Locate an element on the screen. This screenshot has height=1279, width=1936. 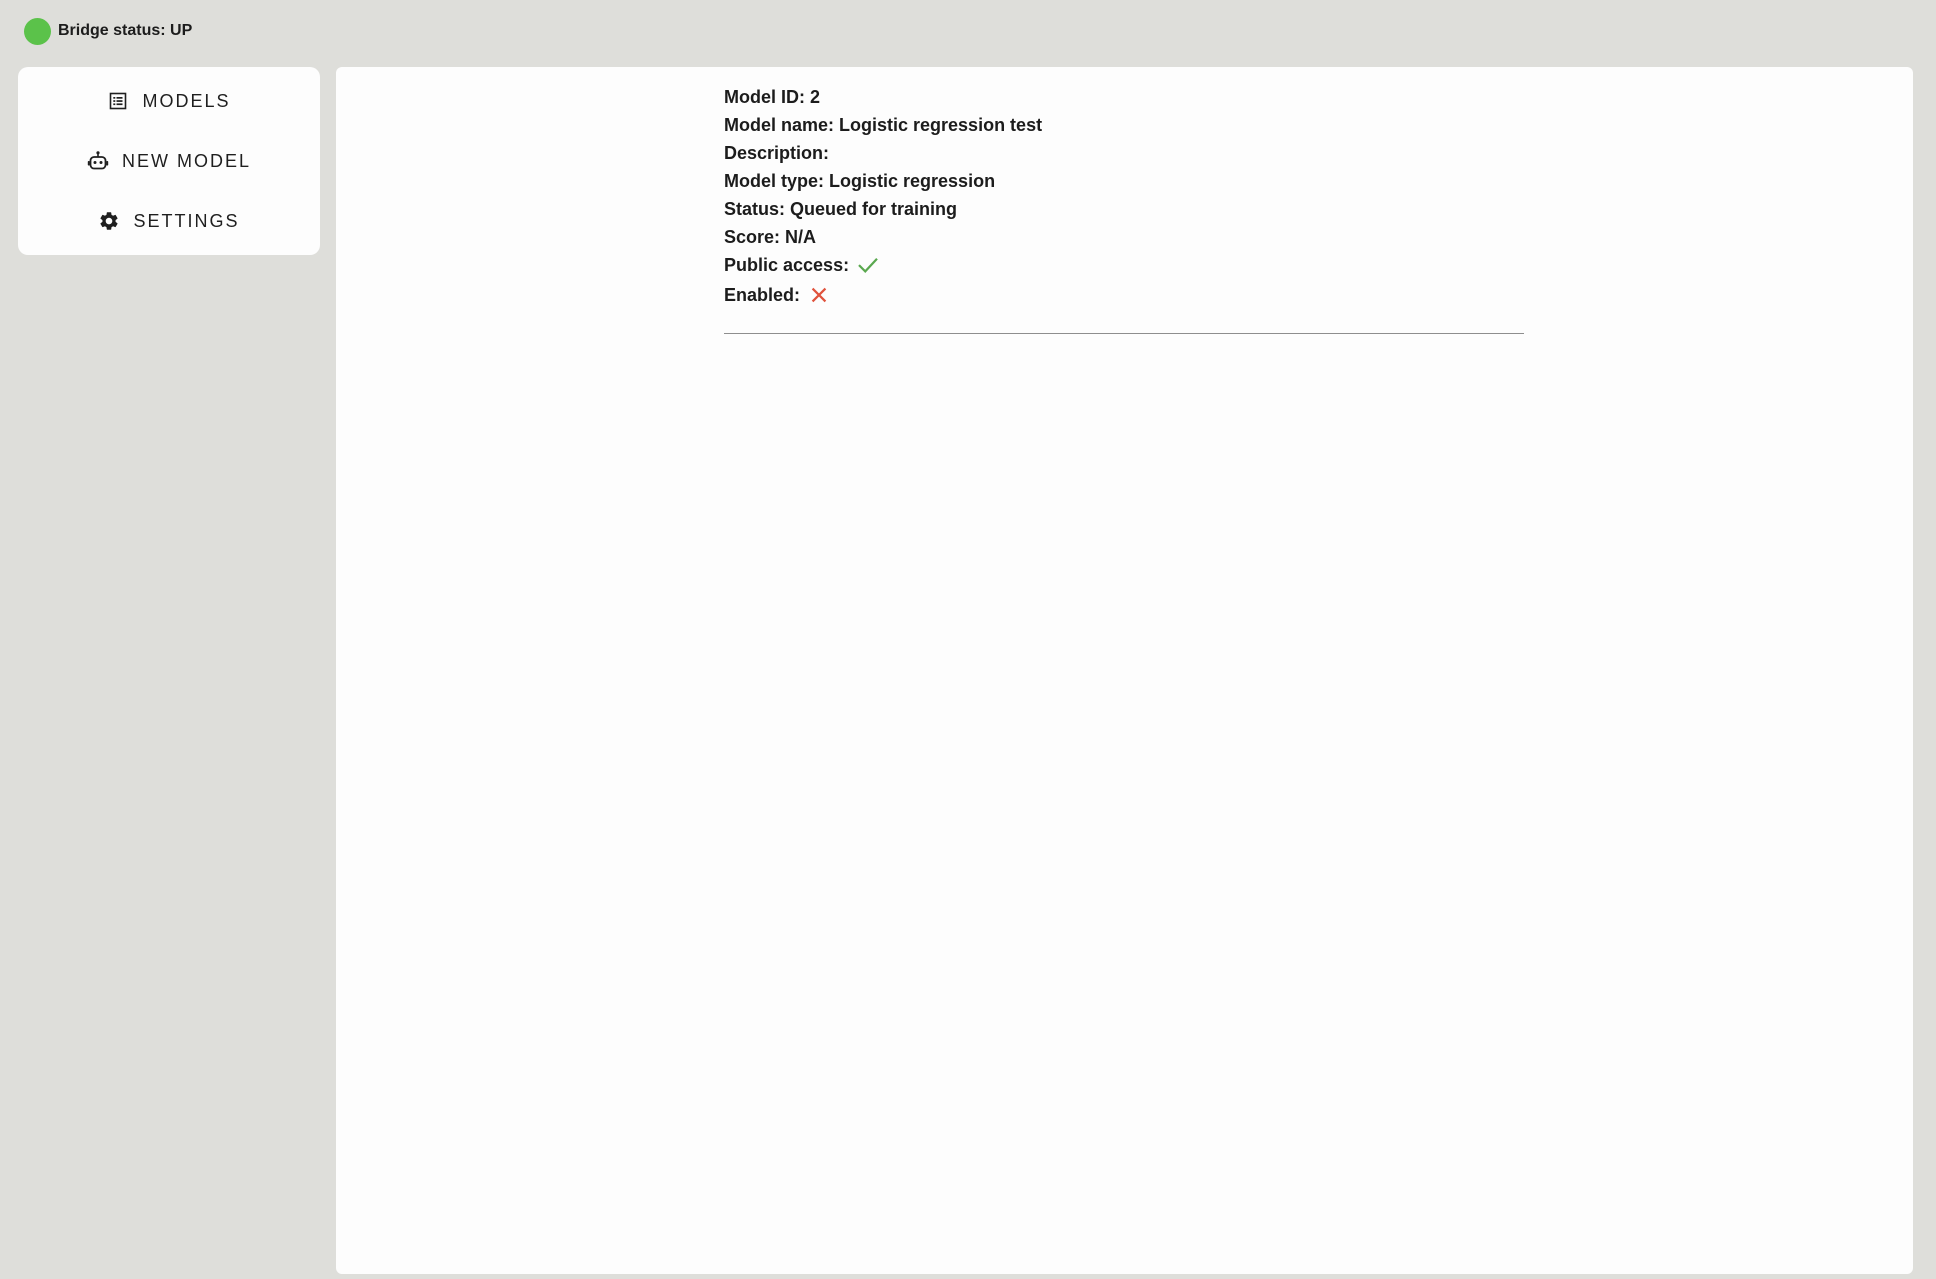
model-type-value: Logistic regression is located at coordinates (912, 181).